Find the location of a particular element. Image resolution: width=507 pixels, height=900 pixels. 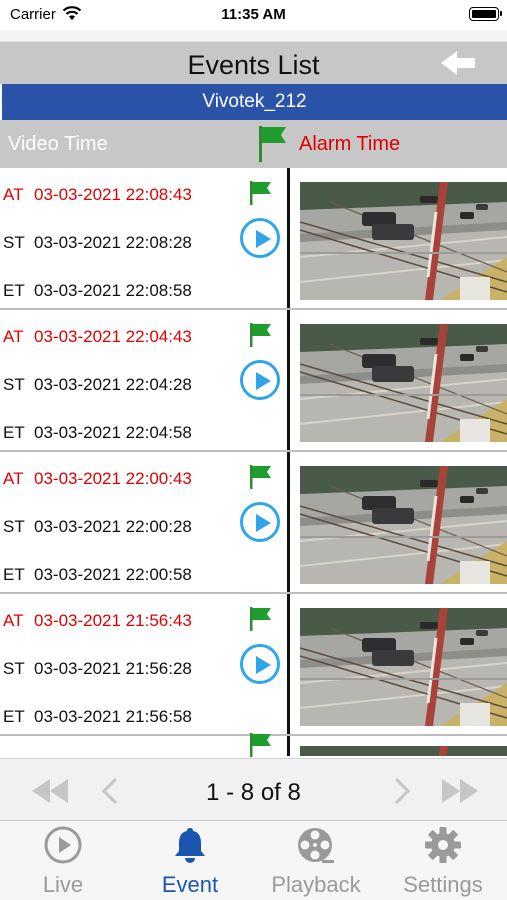

end-time-text: ET 03-03-2021 22:08:58 is located at coordinates (97, 290).